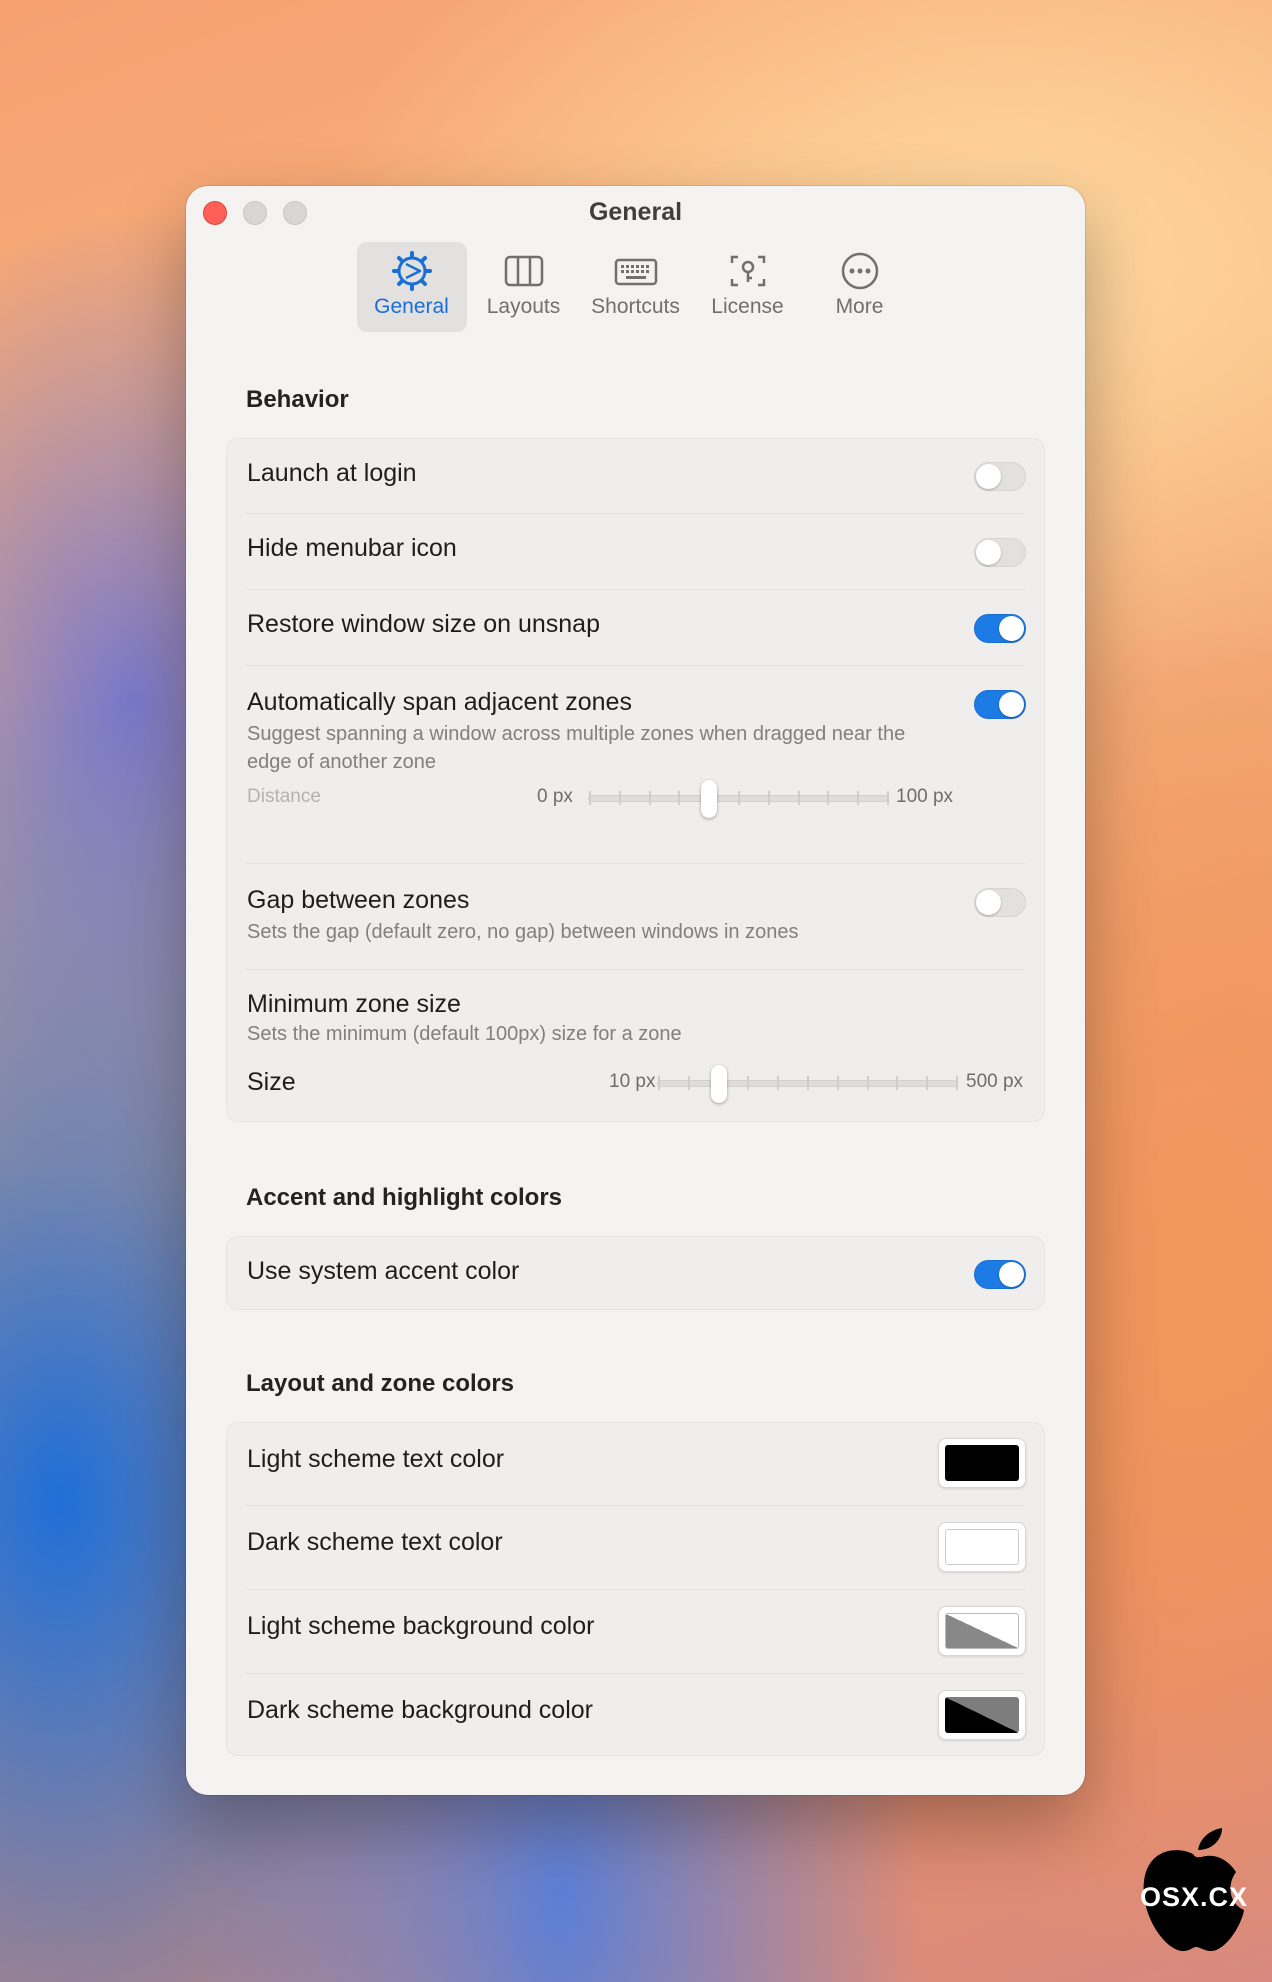  Describe the element at coordinates (635, 476) in the screenshot. I see `launch-at-login-row: Launch at login` at that location.